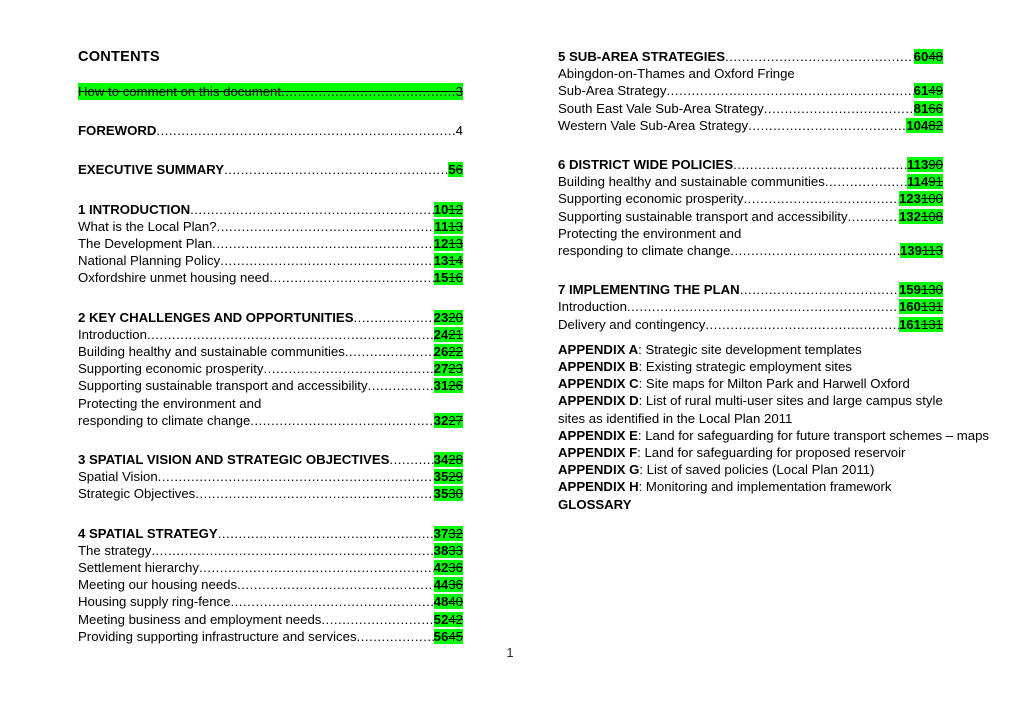 The width and height of the screenshot is (1020, 721). Describe the element at coordinates (441, 477) in the screenshot. I see `page-number-new: 35` at that location.